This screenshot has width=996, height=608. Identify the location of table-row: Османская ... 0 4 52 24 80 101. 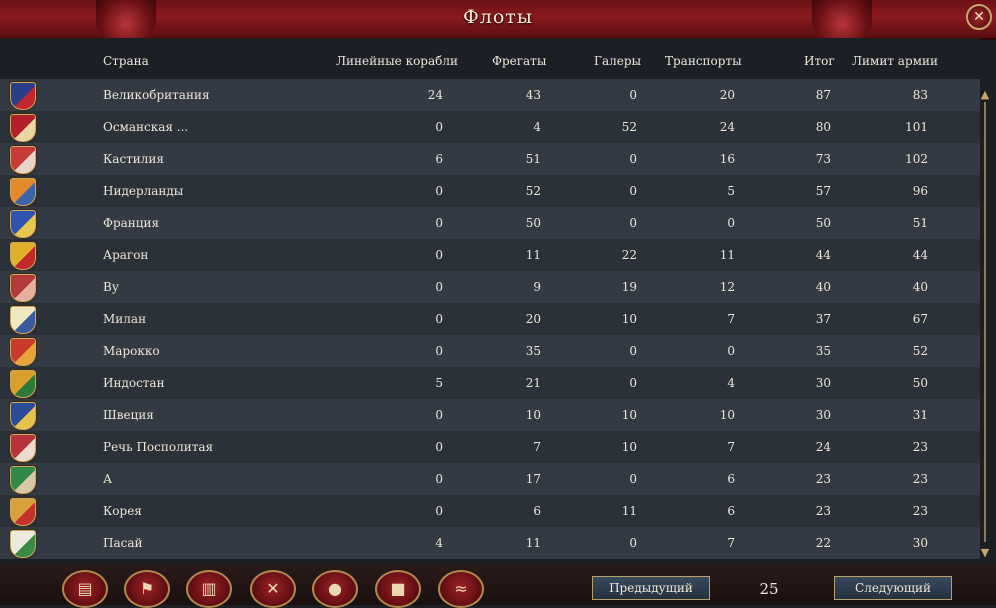
(490, 127).